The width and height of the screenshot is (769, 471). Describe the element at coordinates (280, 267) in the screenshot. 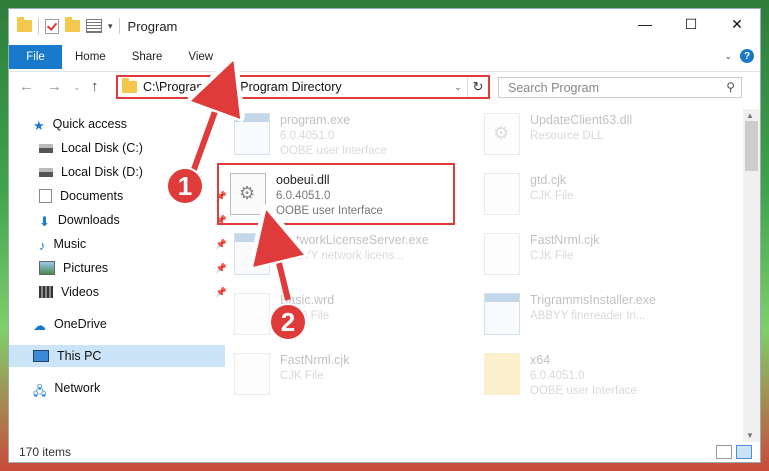

I see `callout-2-arrow-fill` at that location.